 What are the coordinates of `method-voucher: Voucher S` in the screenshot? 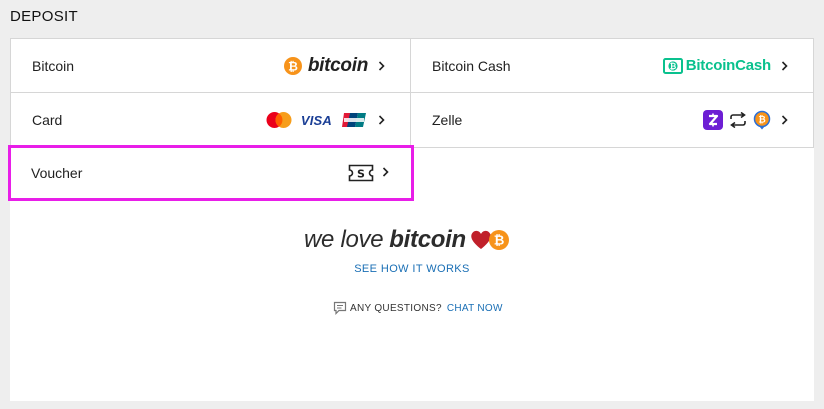 It's located at (211, 173).